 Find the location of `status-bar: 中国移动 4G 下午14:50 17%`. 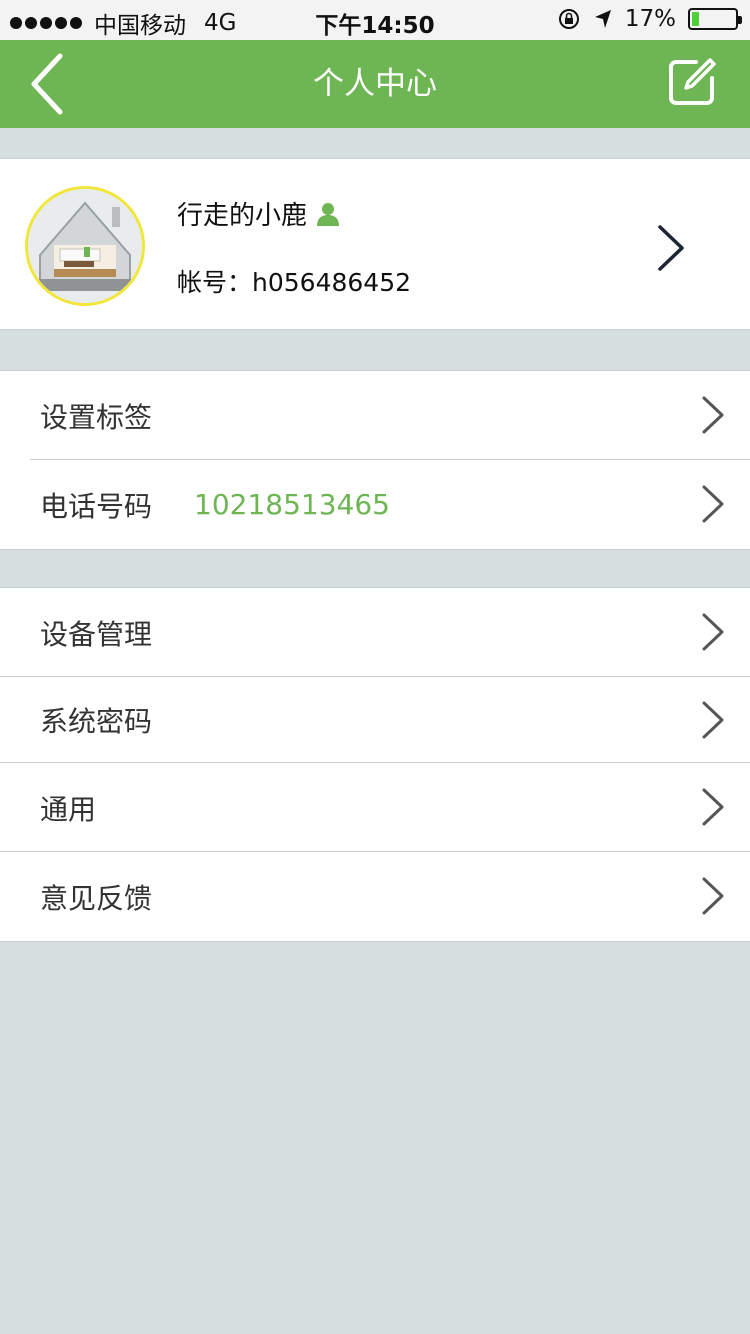

status-bar: 中国移动 4G 下午14:50 17% is located at coordinates (375, 20).